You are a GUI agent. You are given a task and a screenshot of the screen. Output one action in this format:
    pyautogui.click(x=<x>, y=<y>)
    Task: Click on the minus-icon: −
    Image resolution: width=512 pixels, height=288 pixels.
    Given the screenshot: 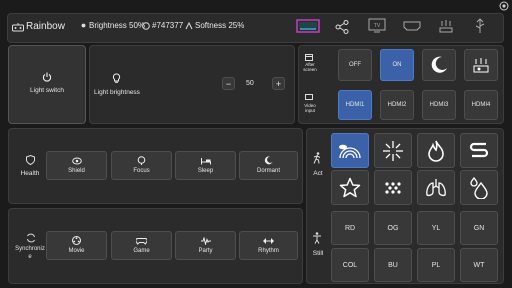 What is the action you would take?
    pyautogui.click(x=228, y=83)
    